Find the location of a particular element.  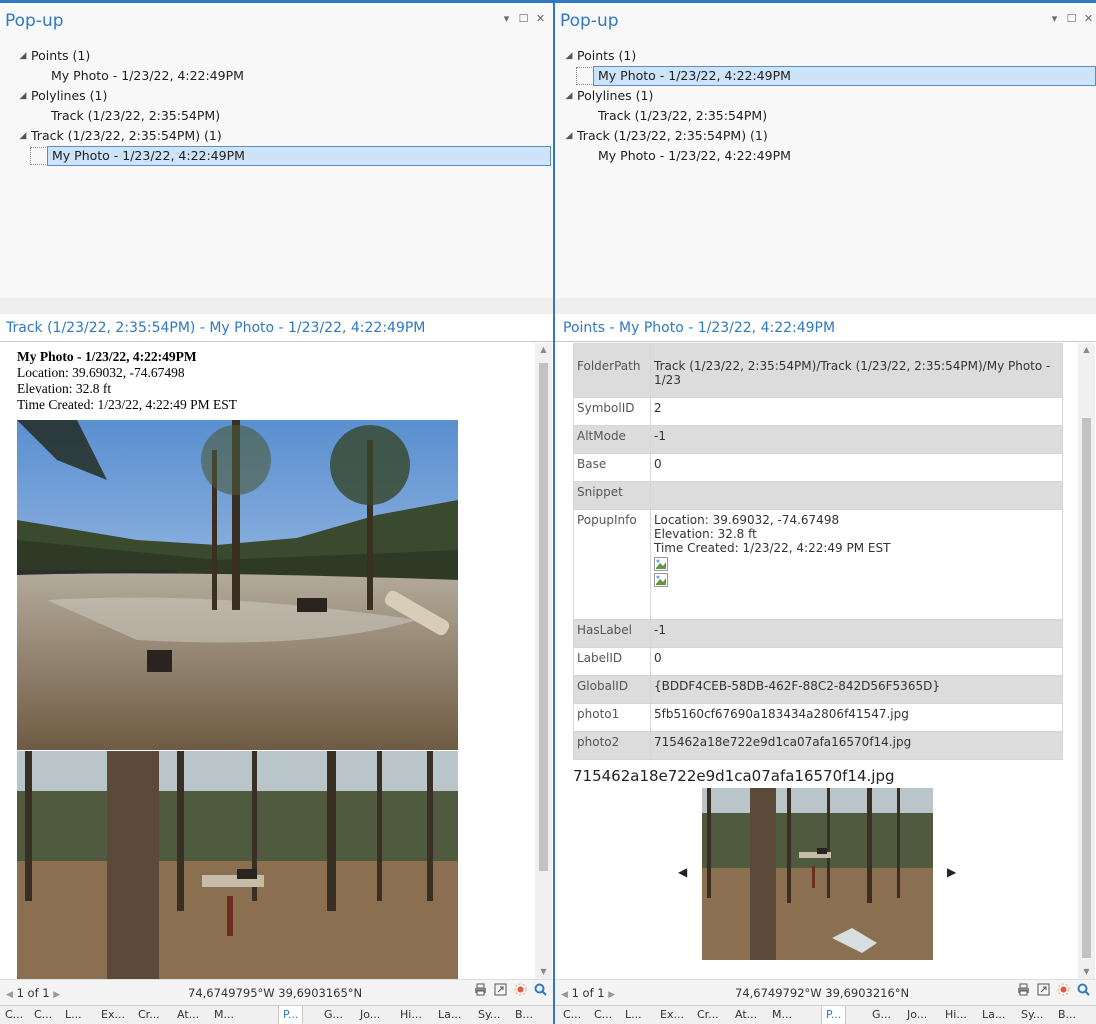

attr-row: HasLabel -1 is located at coordinates (818, 633).